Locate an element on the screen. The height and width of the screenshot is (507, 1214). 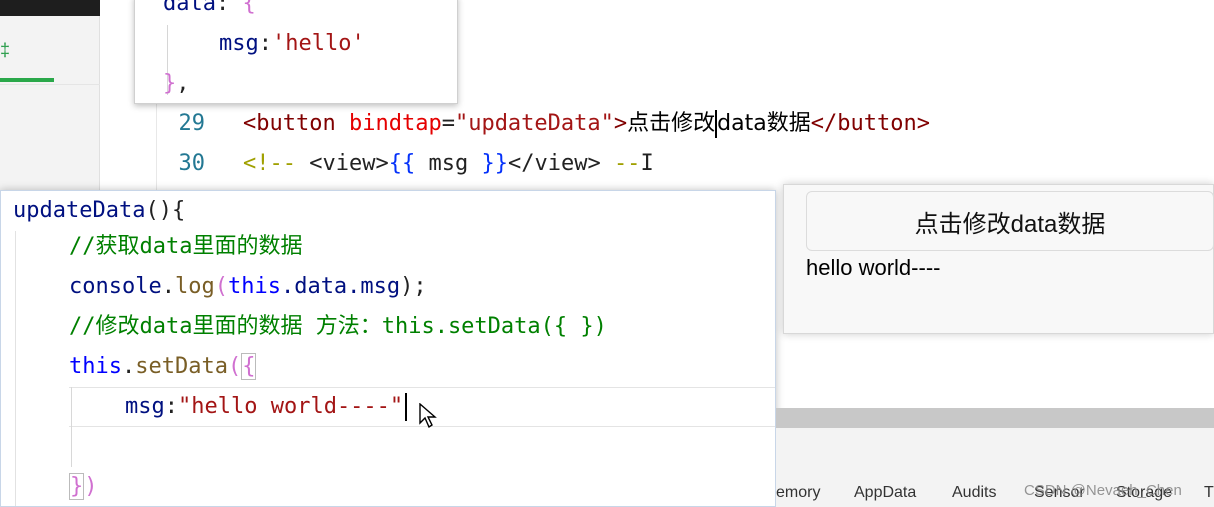
popup-line-1: data: { is located at coordinates (209, 8).